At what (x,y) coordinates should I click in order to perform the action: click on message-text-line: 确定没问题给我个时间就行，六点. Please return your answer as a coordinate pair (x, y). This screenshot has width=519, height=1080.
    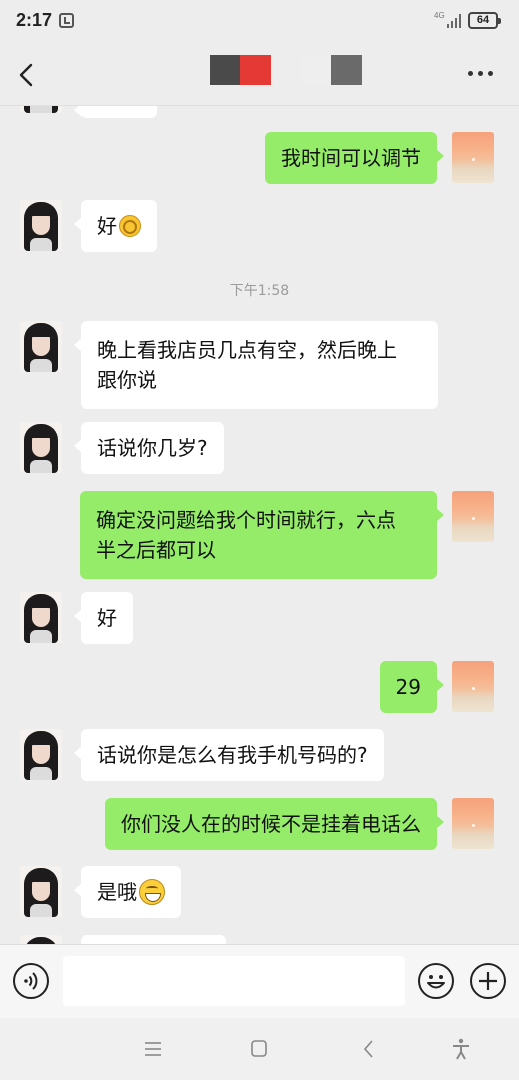
    Looking at the image, I should click on (246, 520).